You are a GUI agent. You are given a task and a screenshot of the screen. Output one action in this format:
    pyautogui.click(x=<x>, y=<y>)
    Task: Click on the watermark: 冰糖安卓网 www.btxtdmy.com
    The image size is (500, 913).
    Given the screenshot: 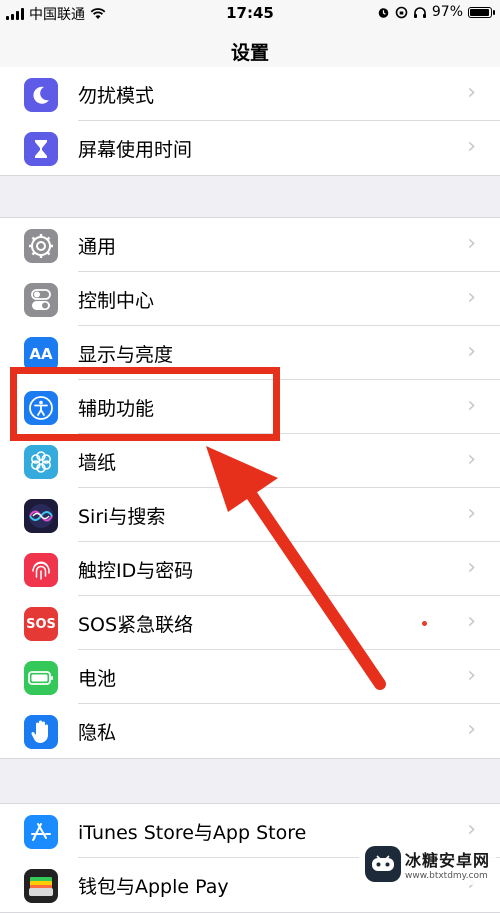 What is the action you would take?
    pyautogui.click(x=427, y=864)
    